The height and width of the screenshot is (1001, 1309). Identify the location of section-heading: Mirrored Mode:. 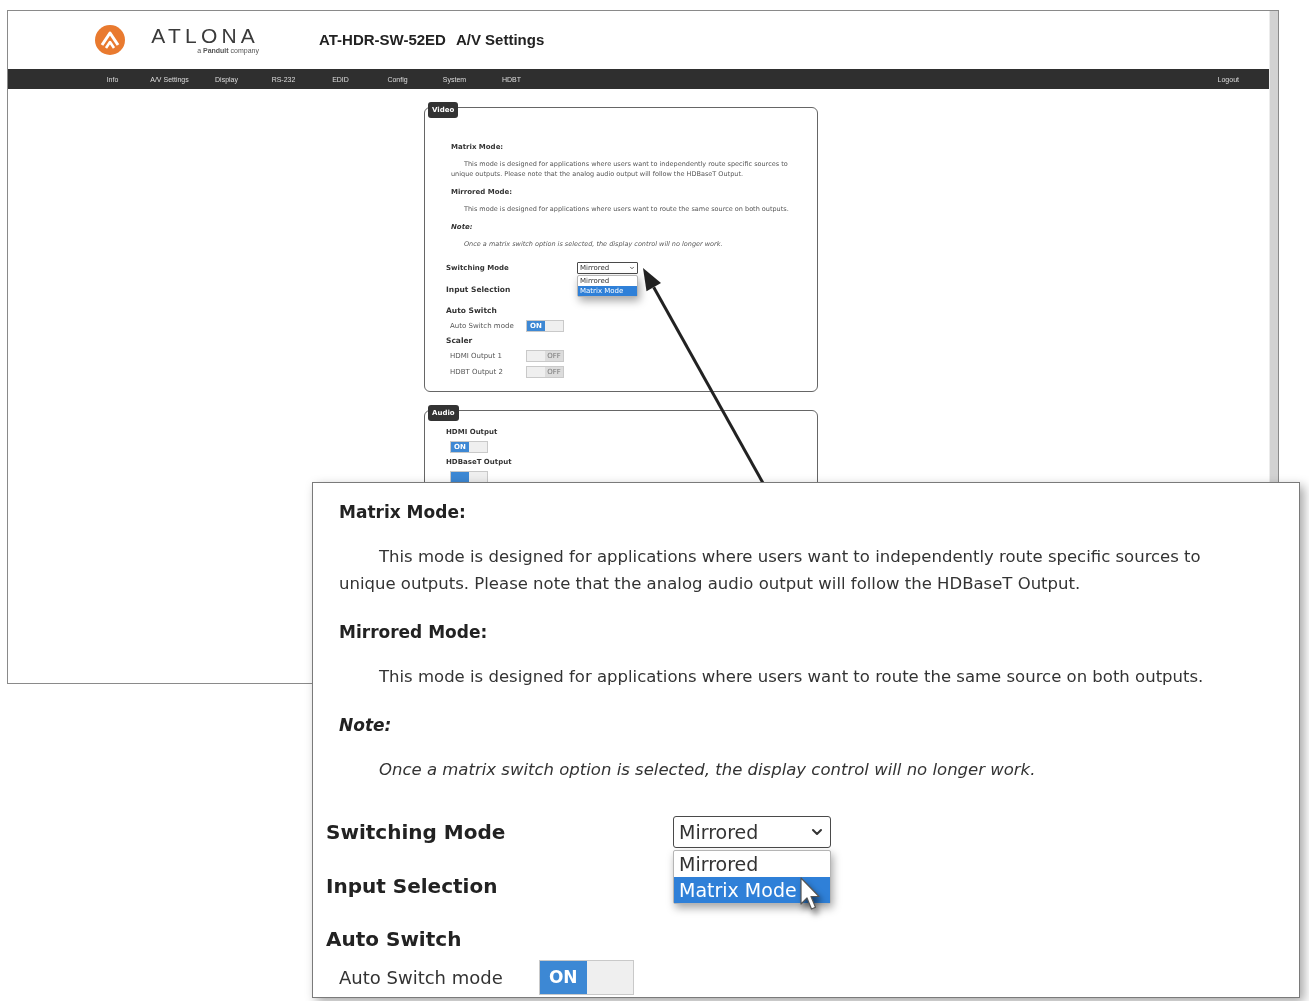
(413, 632).